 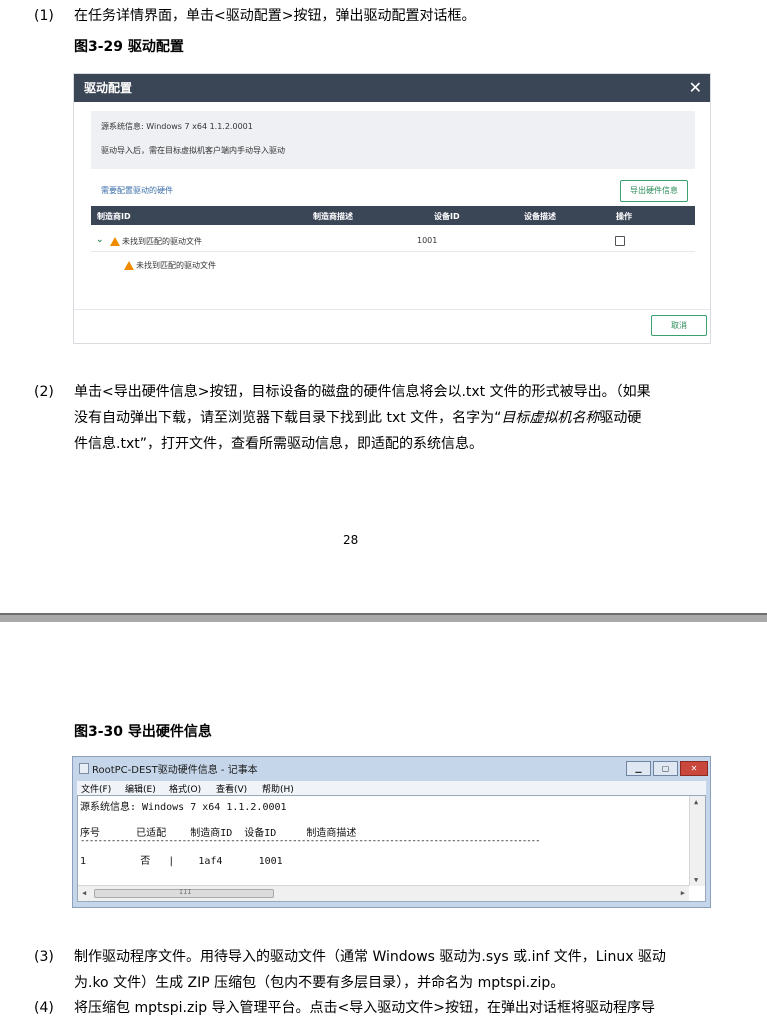 I want to click on step-text: 在任务详情界面，单击<驱动配置>按钮，弹出驱动配置对话框。, so click(x=275, y=16).